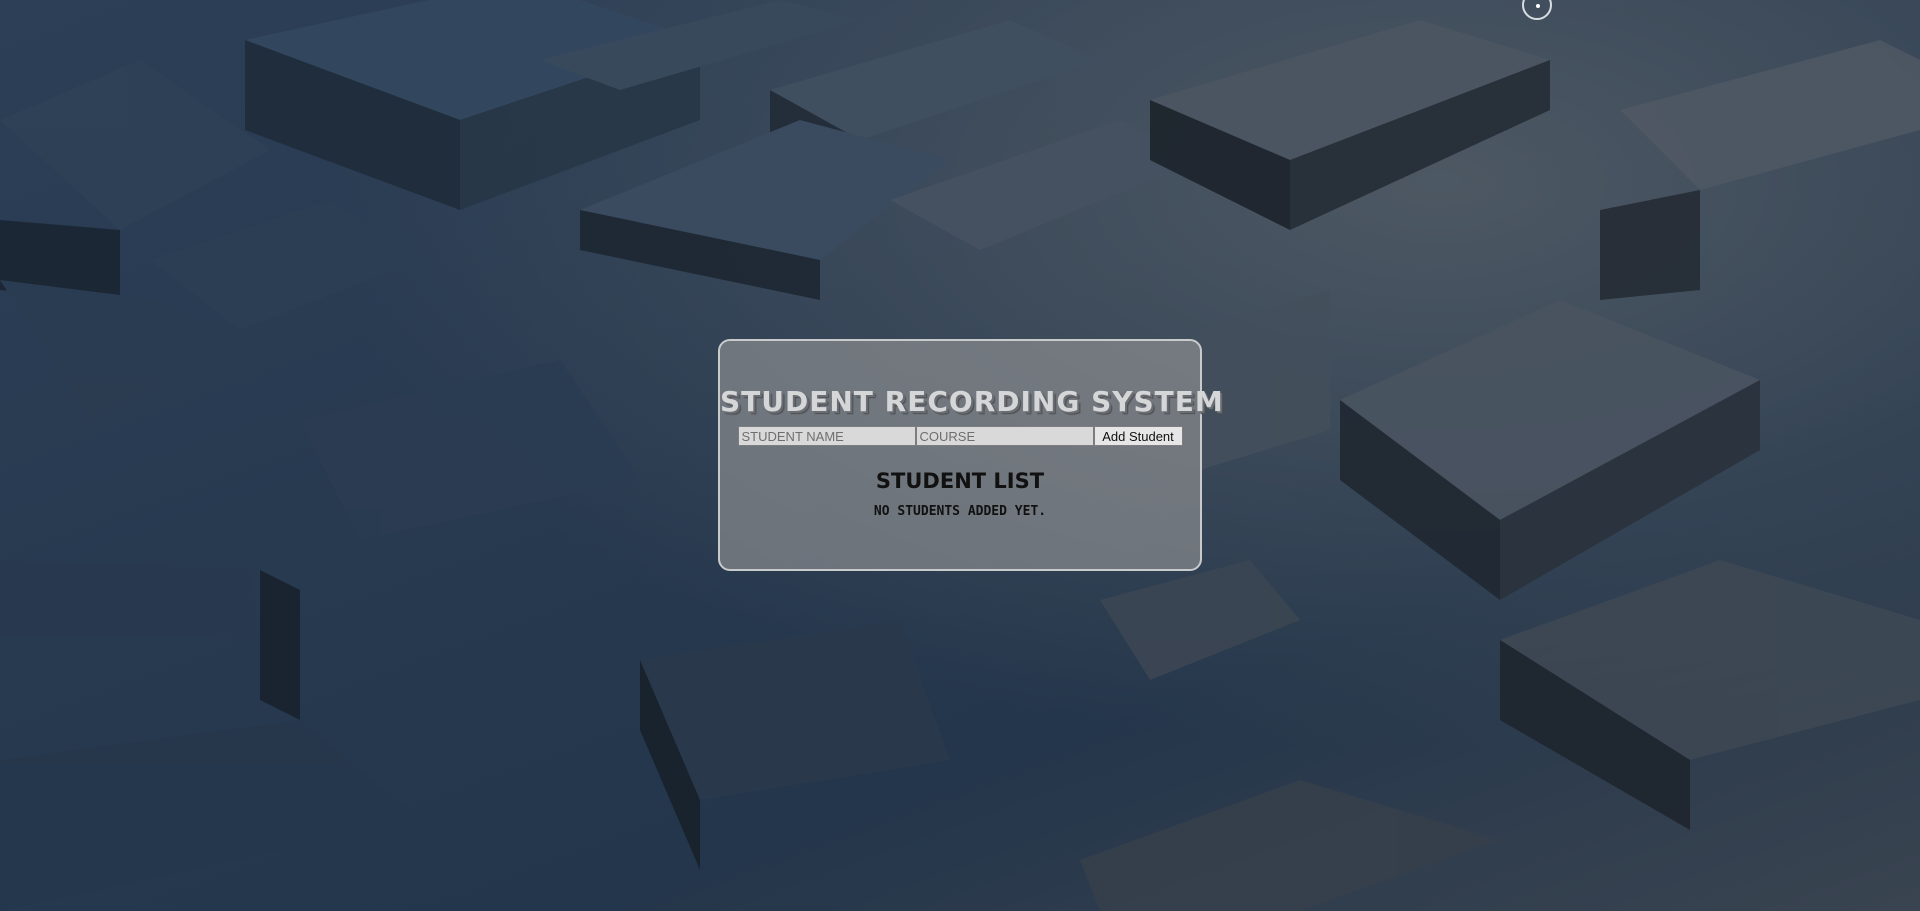 The image size is (1920, 911). Describe the element at coordinates (960, 481) in the screenshot. I see `student-list-heading: STUDENT LIST` at that location.